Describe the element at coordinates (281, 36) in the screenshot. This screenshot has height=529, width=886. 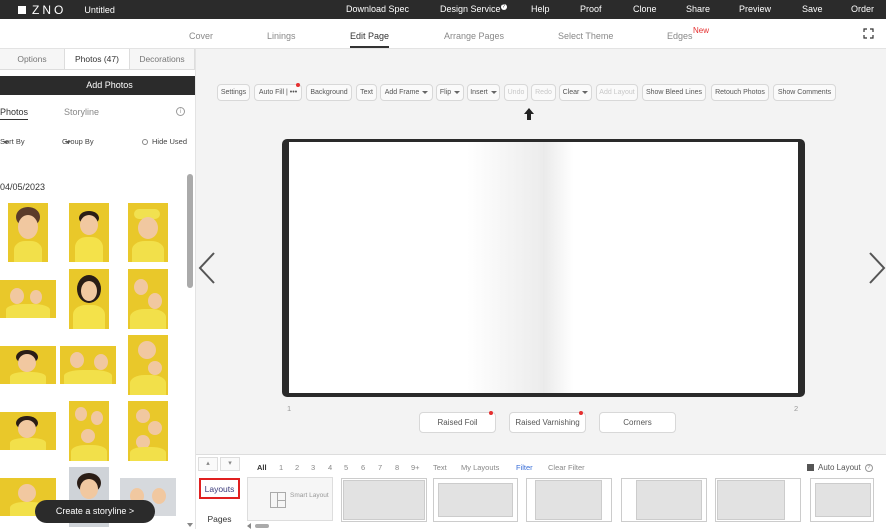
I see `tab-linings: Linings` at that location.